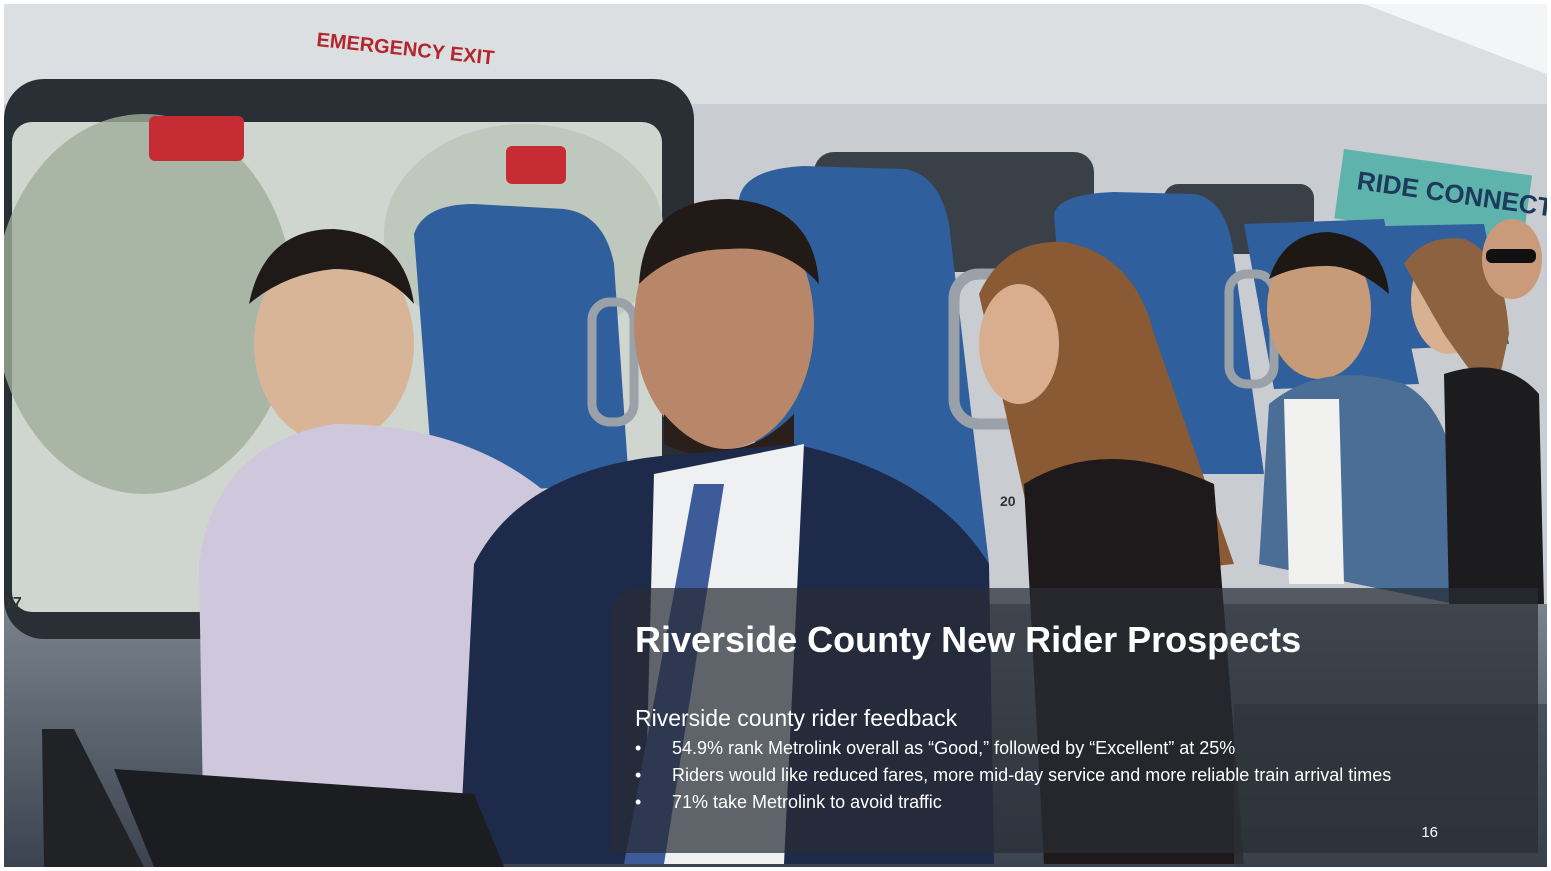 The image size is (1551, 871). I want to click on emergency-handle-right, so click(536, 165).